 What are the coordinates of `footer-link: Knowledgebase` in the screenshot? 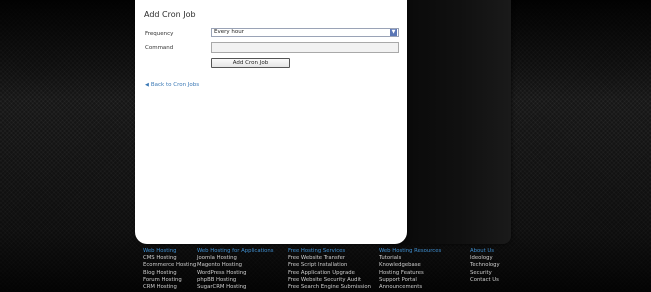 It's located at (410, 265).